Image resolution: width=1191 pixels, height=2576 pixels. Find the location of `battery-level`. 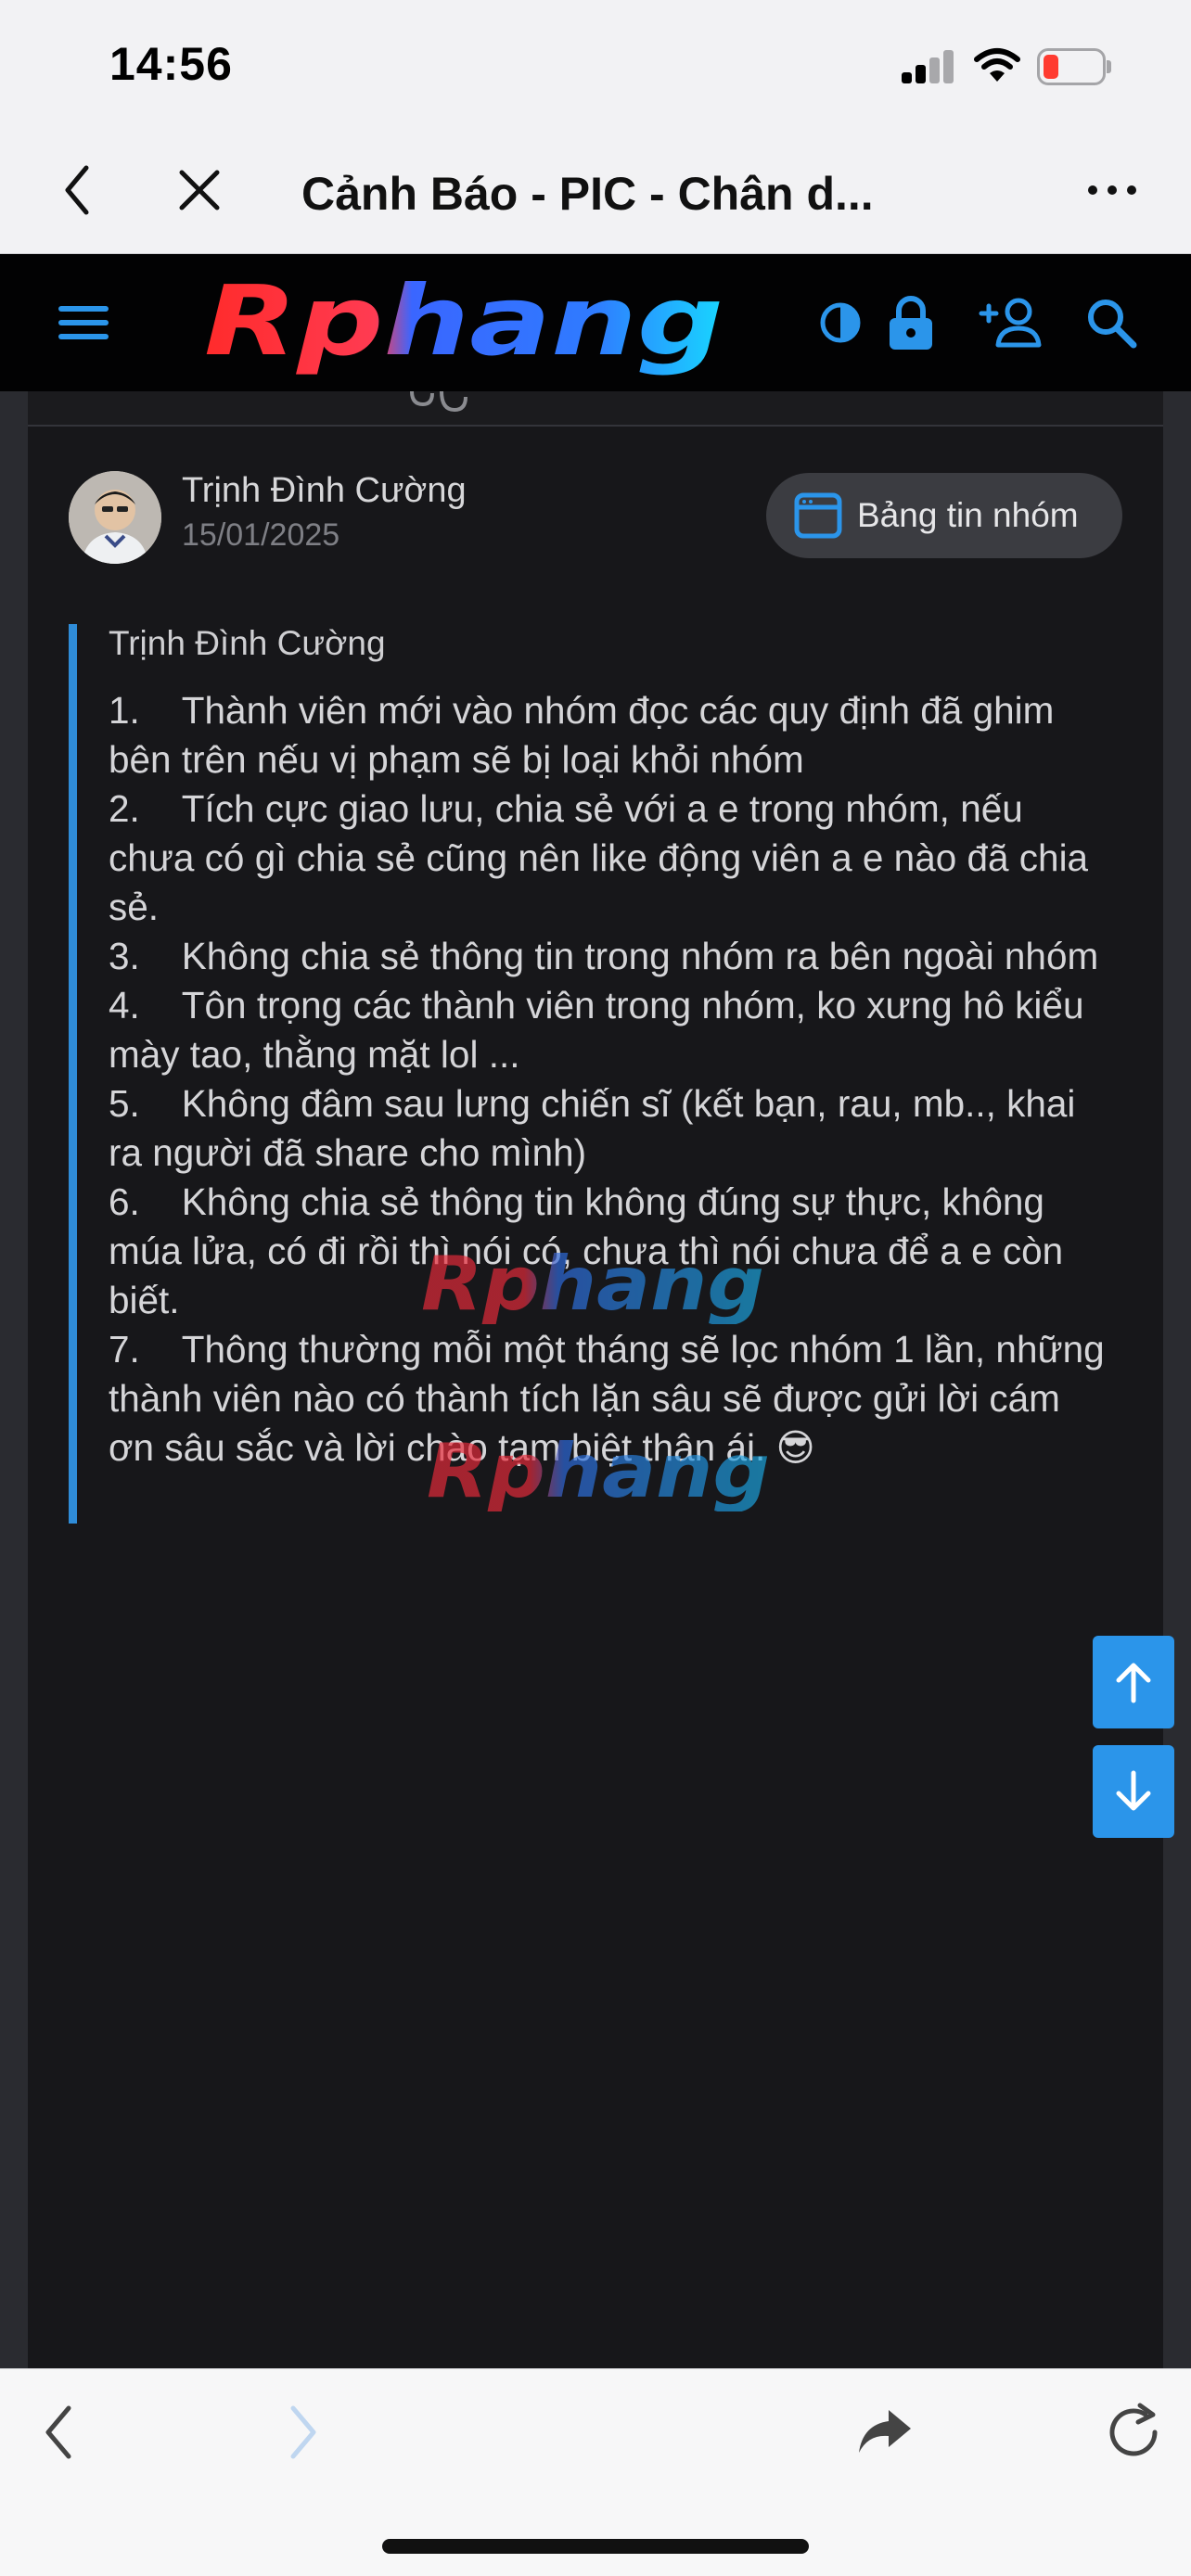

battery-level is located at coordinates (1051, 67).